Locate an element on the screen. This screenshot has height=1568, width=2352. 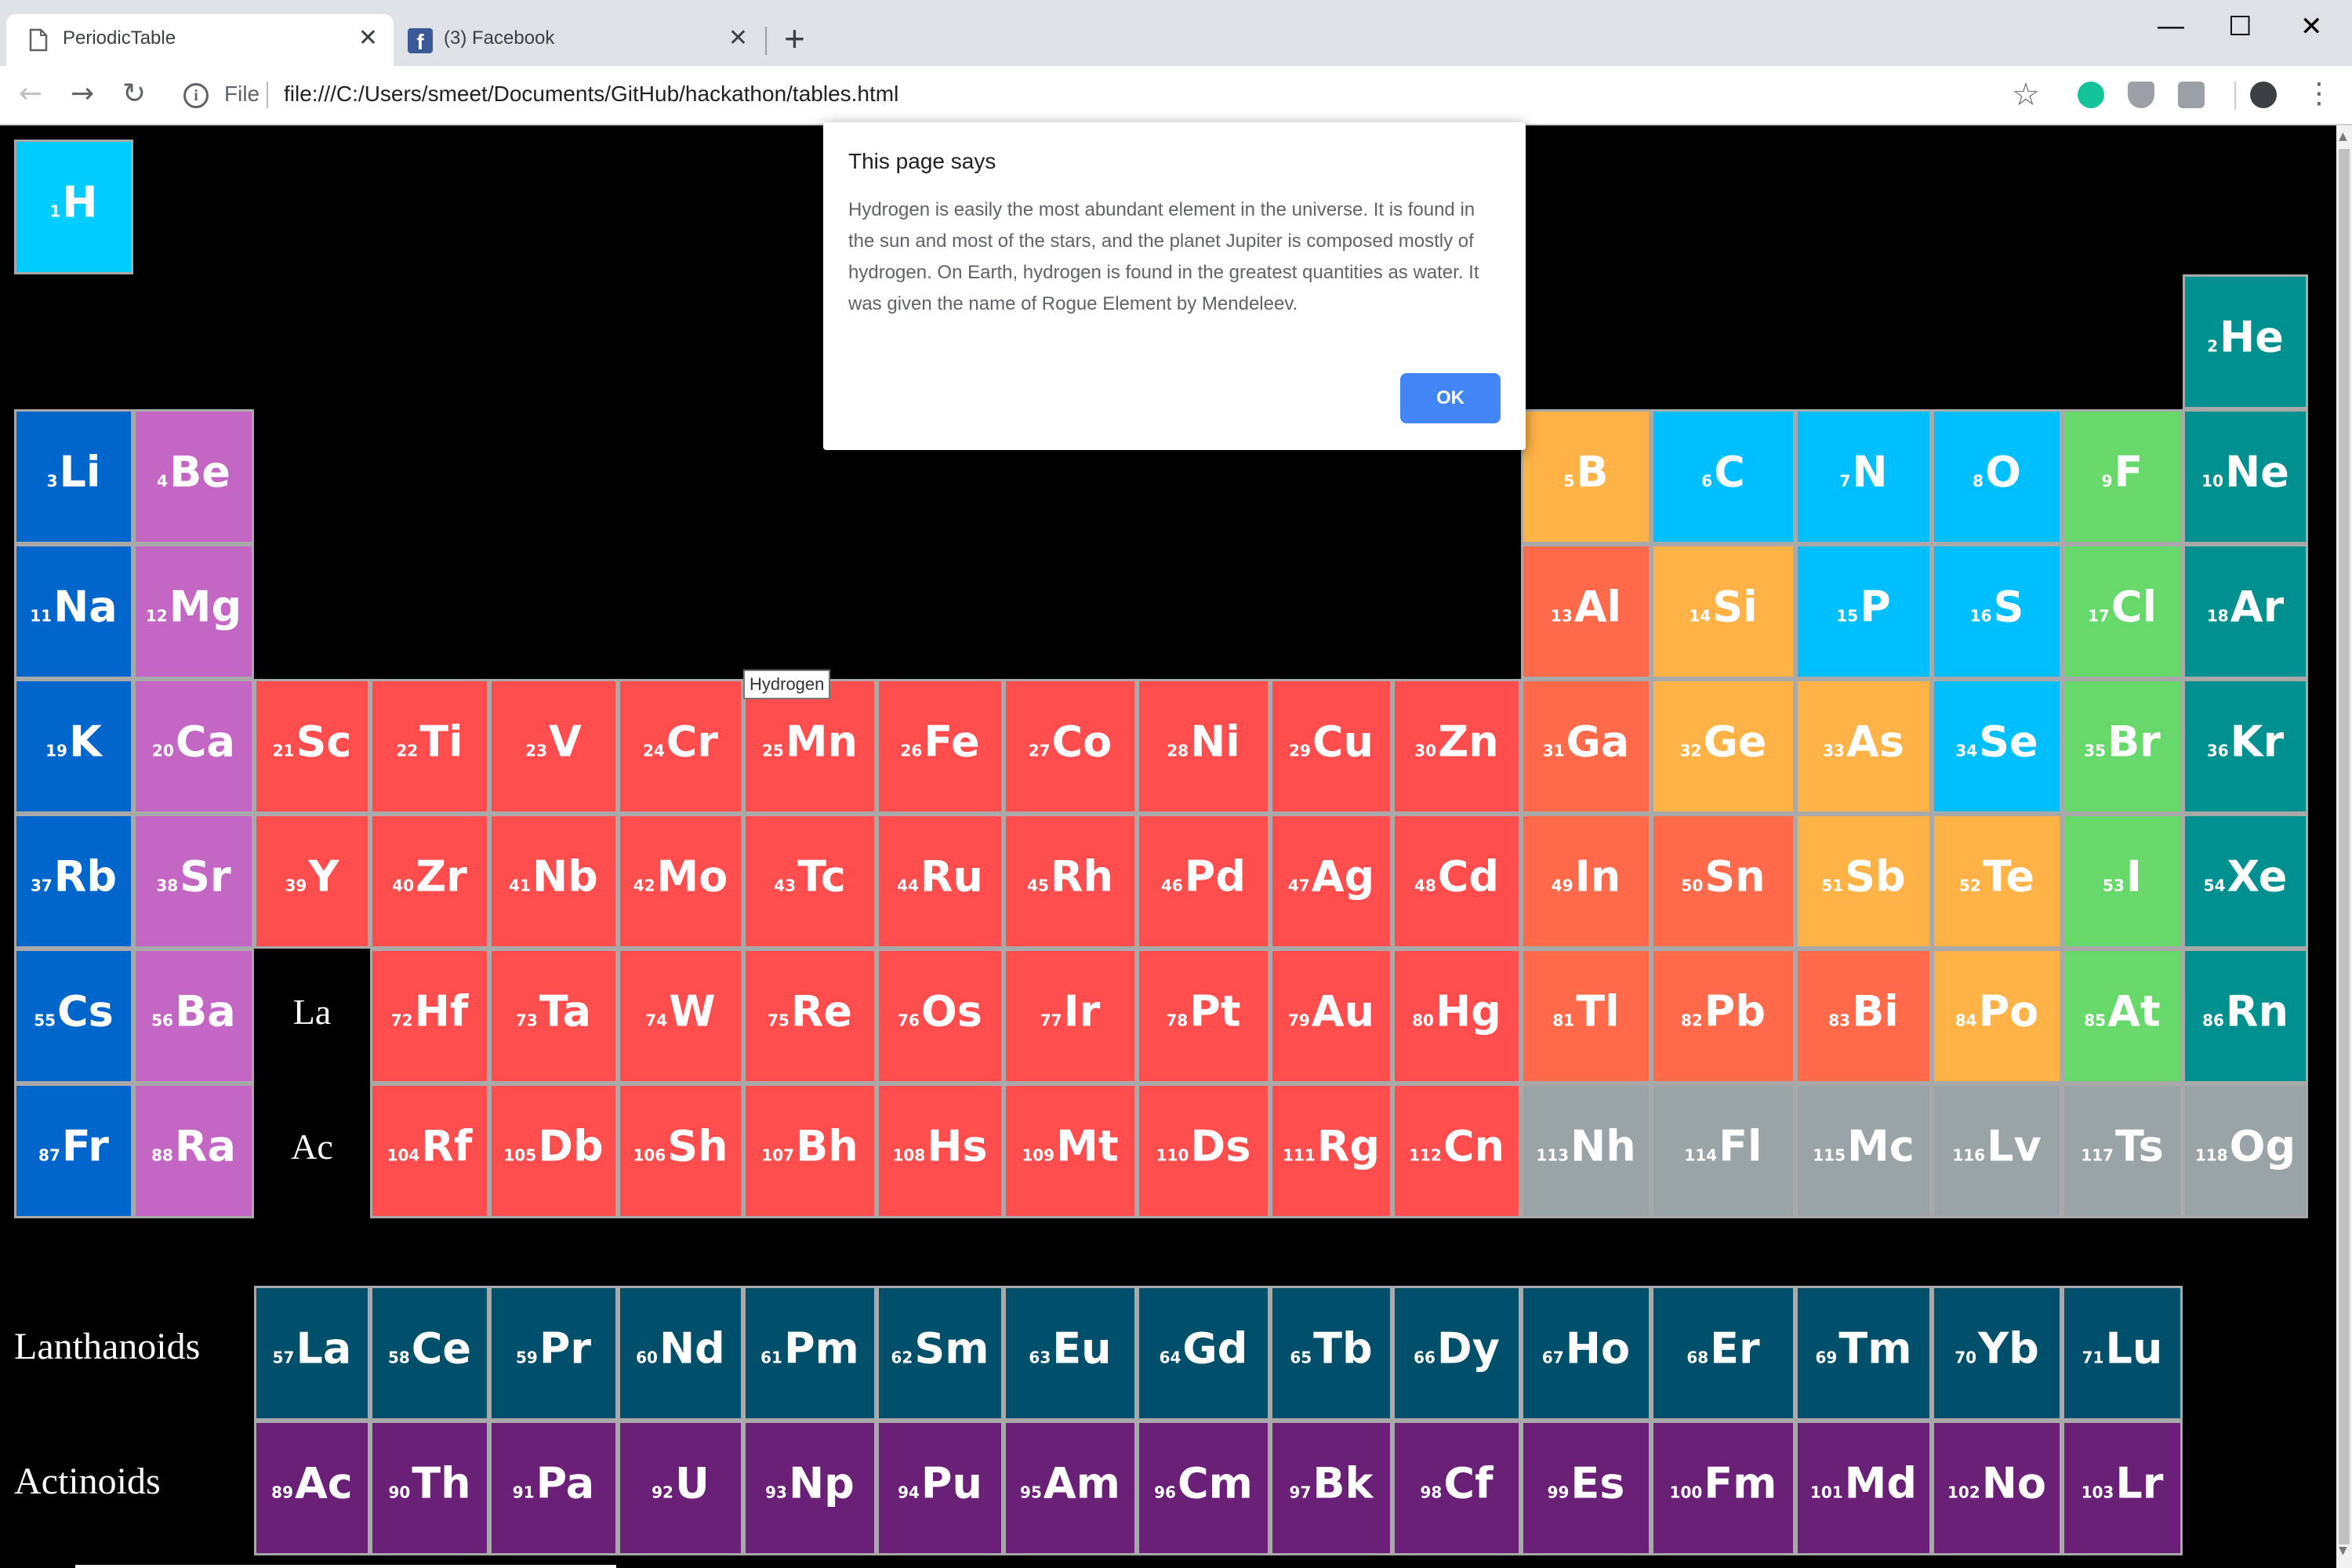
element-cell-sm-lanthanoids: 62Sm is located at coordinates (940, 1353).